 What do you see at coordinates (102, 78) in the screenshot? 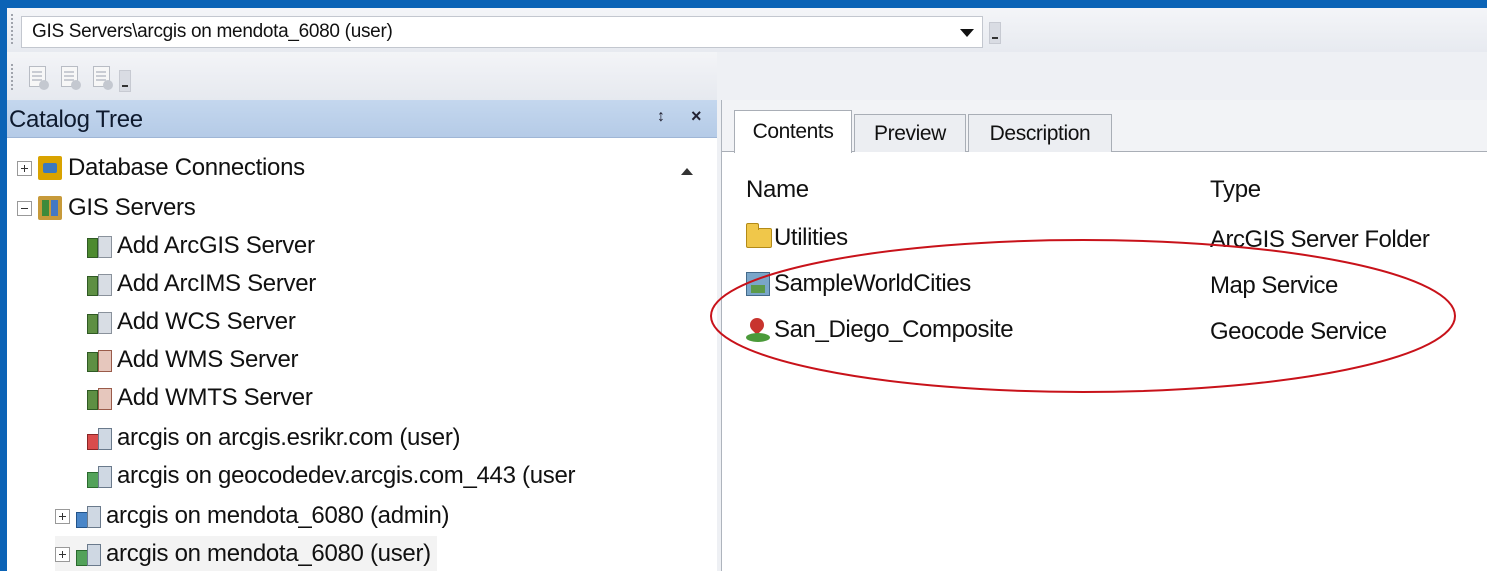
I see `copy-page-icon` at bounding box center [102, 78].